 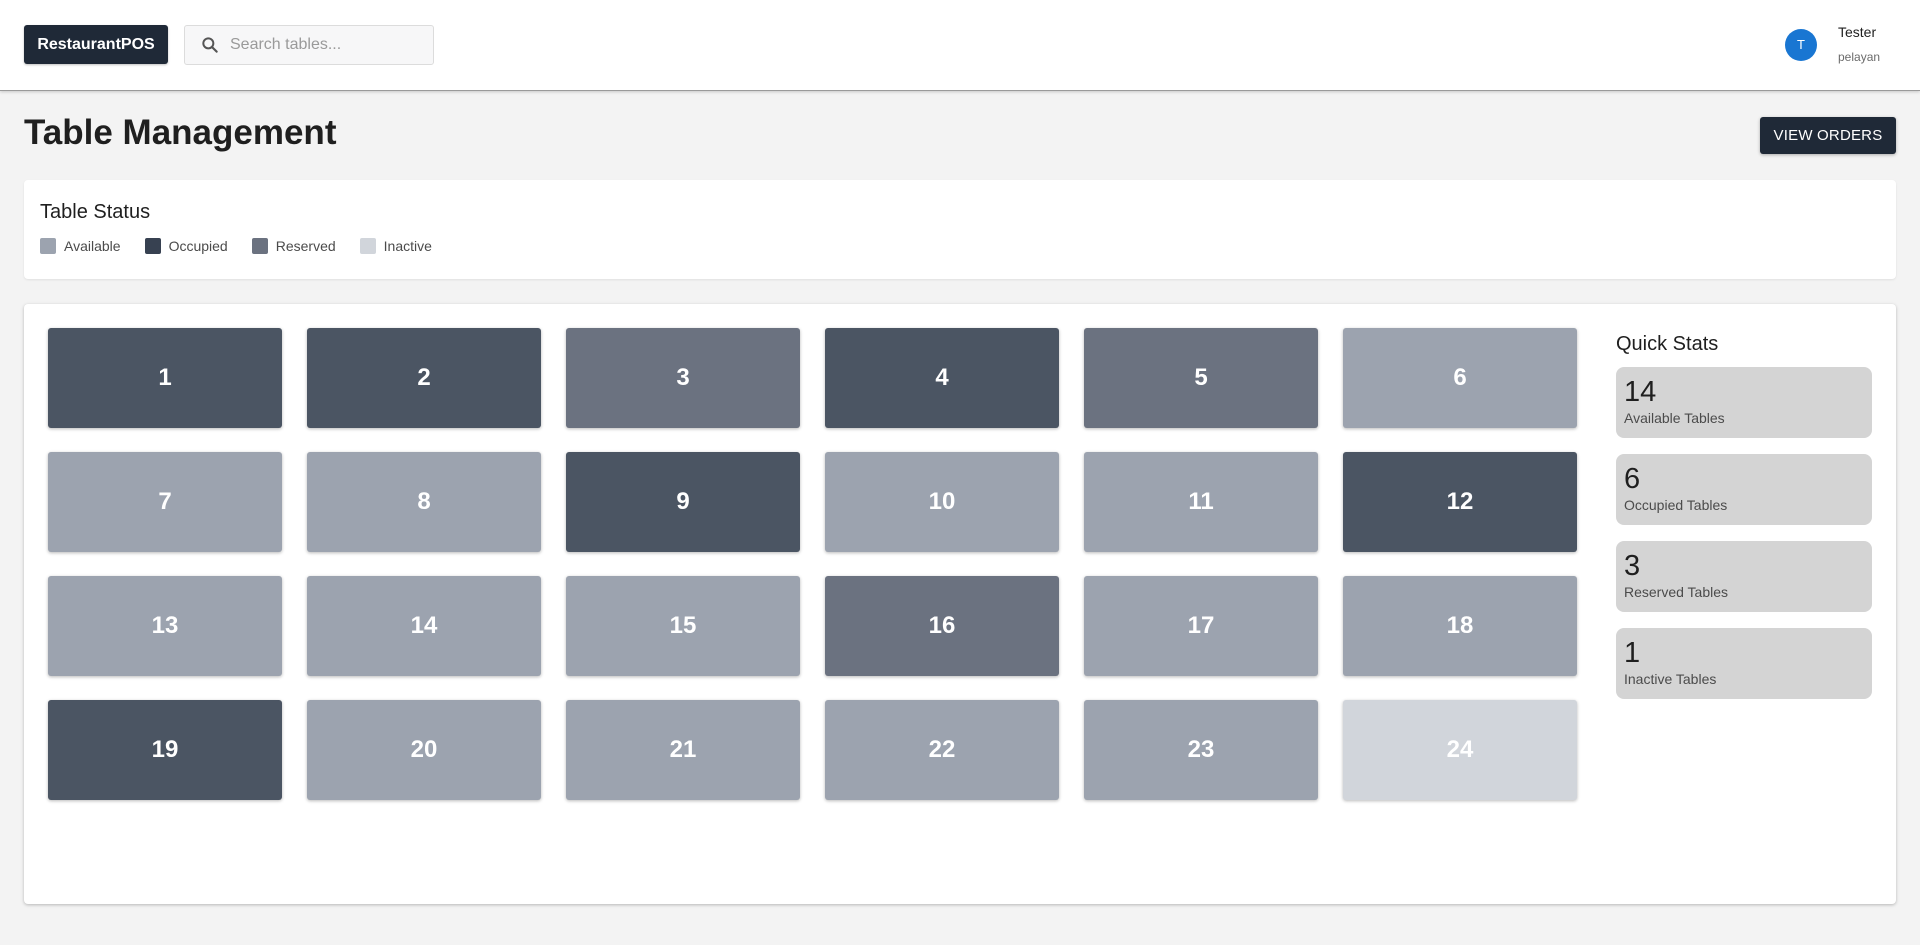 I want to click on stat-value: 1, so click(x=1632, y=653).